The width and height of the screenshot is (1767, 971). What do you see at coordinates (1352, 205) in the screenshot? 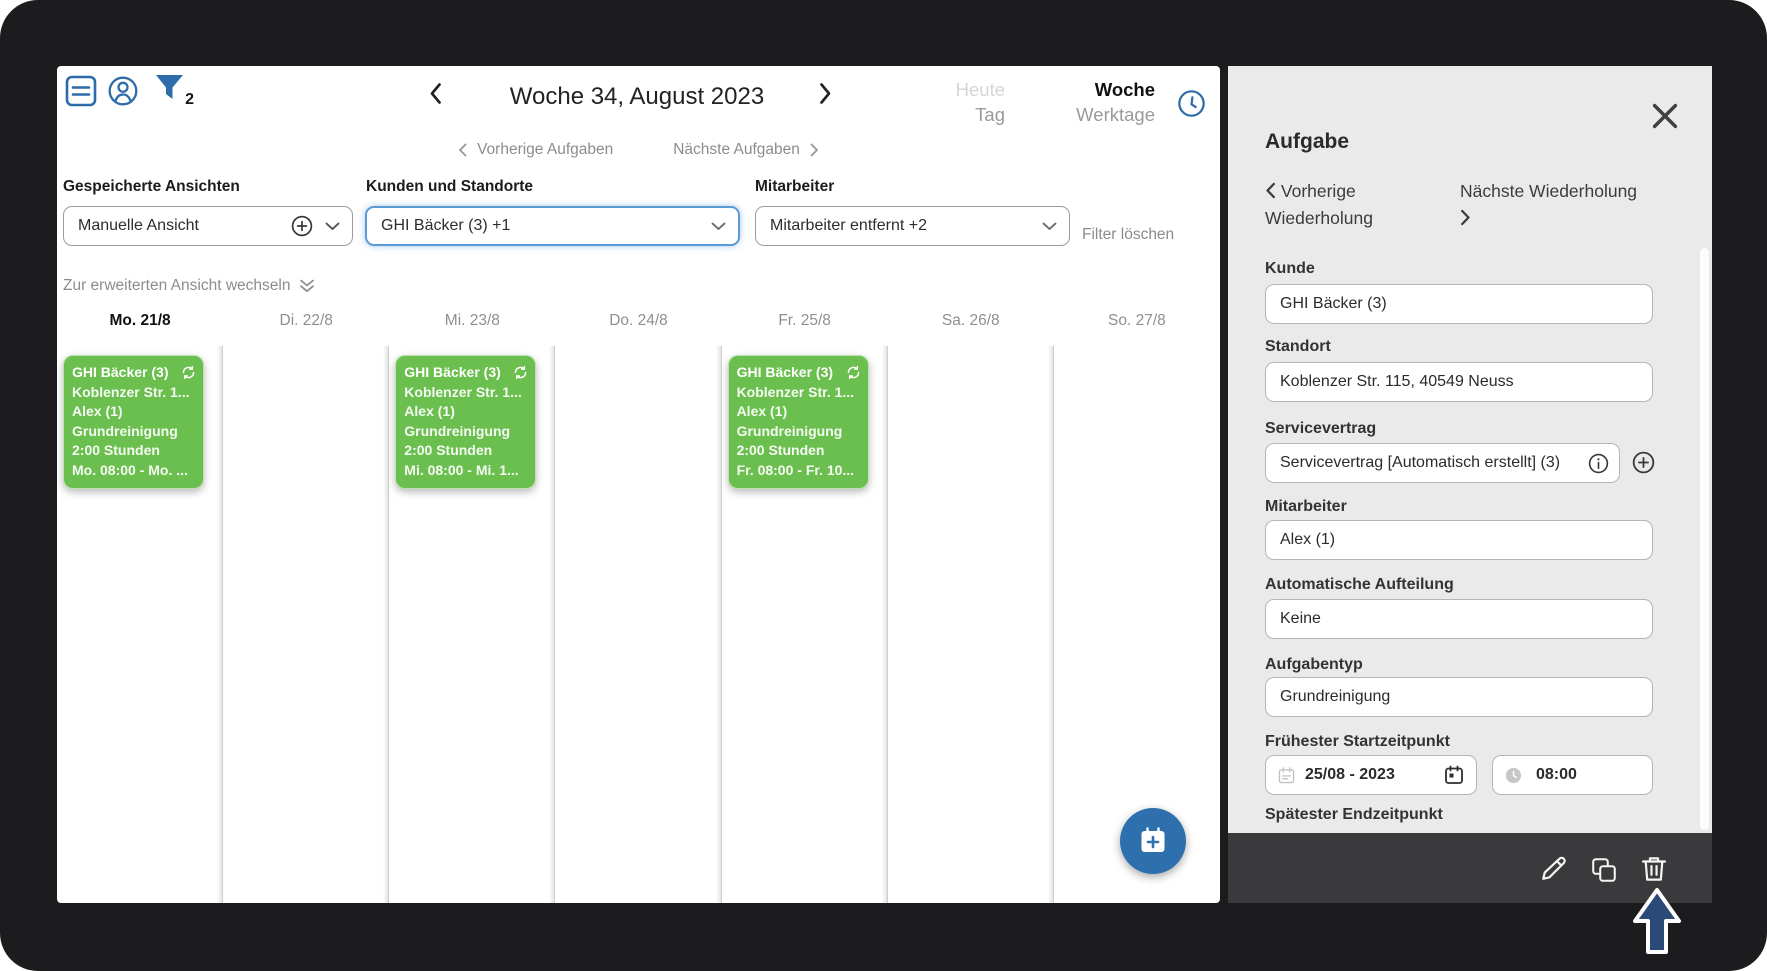
I see `previous-repetition-button: Vorherige Wiederholung` at bounding box center [1352, 205].